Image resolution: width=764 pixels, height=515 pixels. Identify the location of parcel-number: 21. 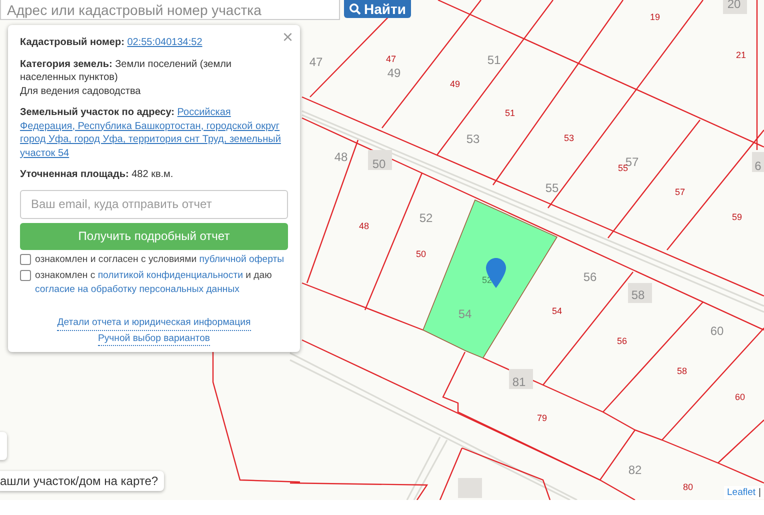
(741, 55).